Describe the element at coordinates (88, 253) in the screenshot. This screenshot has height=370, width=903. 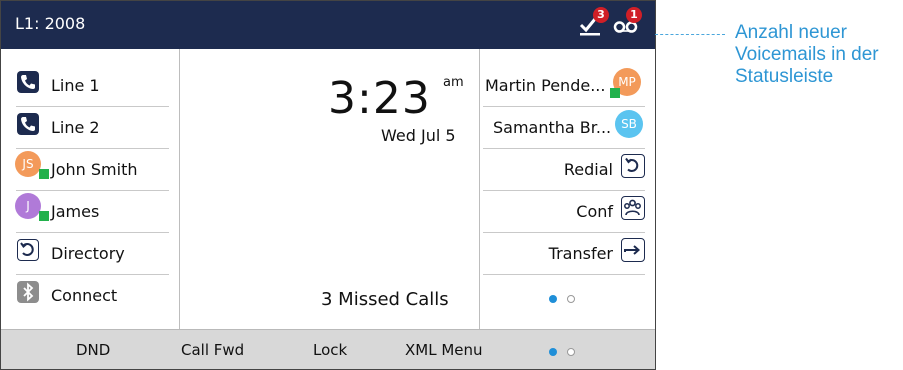
I see `directory-key-label: Directory` at that location.